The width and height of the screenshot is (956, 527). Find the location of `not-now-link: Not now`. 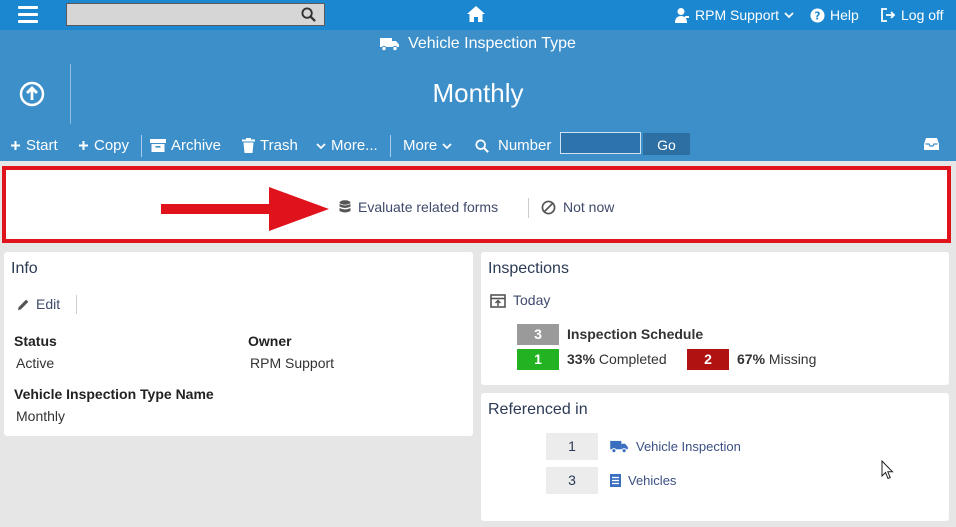

not-now-link: Not now is located at coordinates (577, 207).